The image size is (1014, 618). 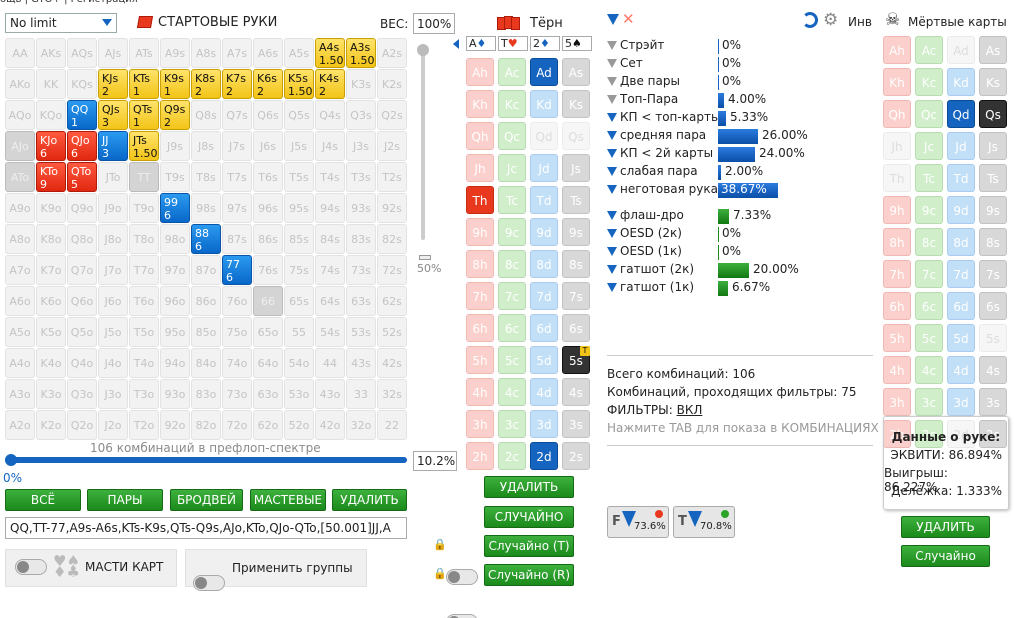 I want to click on hand-cell: KQs, so click(x=82, y=84).